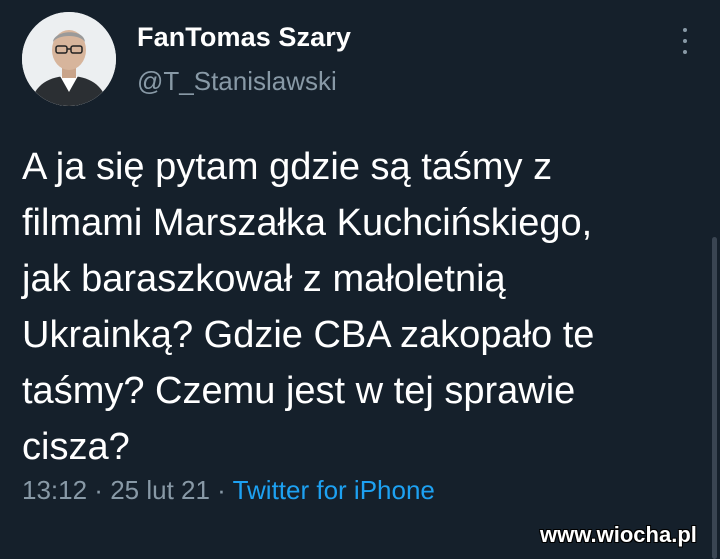  I want to click on tweet-text-line: A ja się pytam gdzie są taśmy z, so click(287, 167).